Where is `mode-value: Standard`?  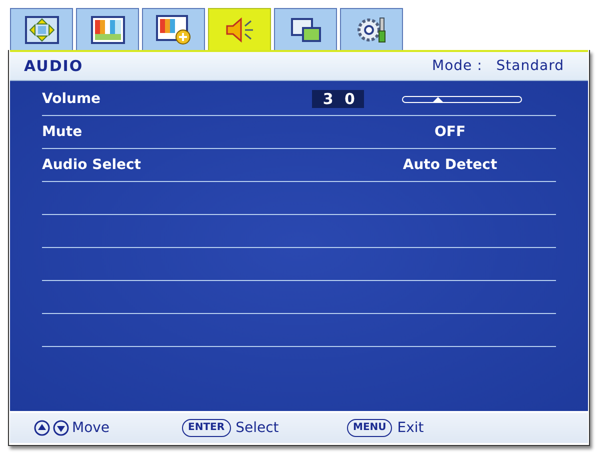 mode-value: Standard is located at coordinates (530, 66).